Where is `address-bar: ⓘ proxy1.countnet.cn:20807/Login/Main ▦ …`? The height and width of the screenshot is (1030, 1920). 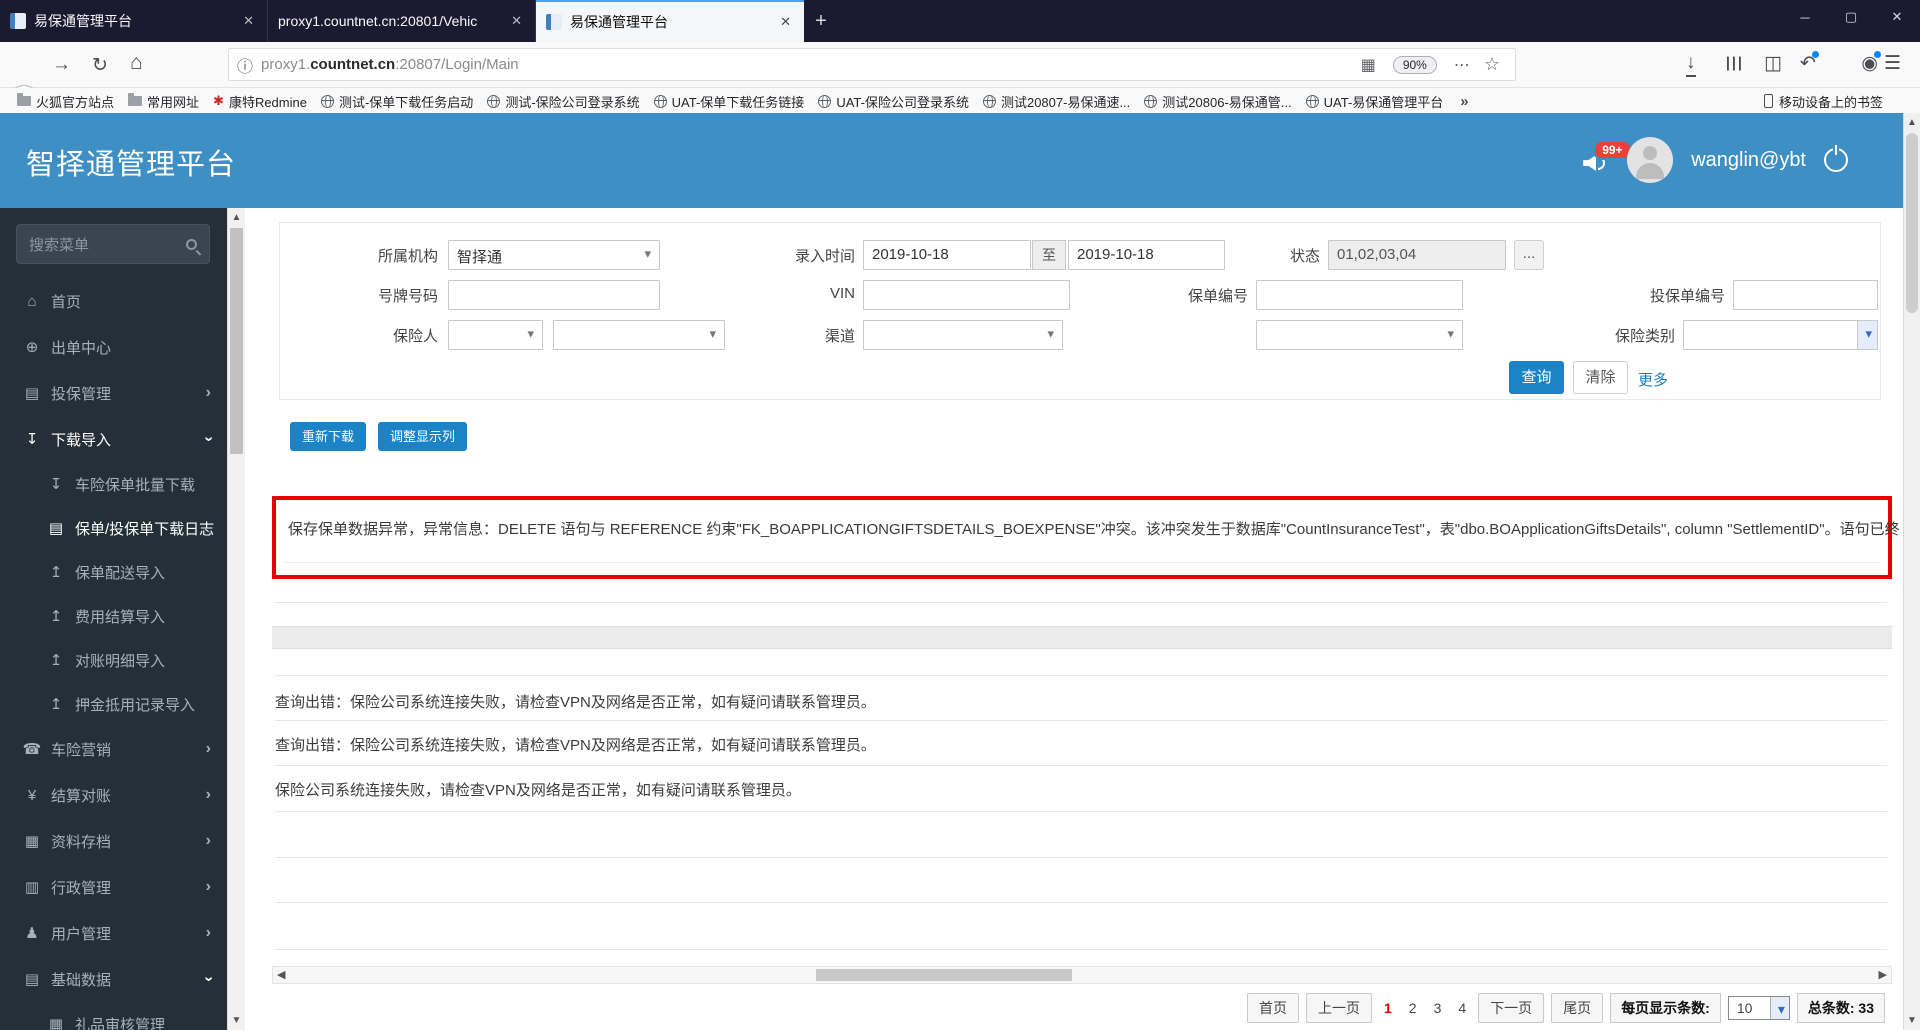 address-bar: ⓘ proxy1.countnet.cn:20807/Login/Main ▦ … is located at coordinates (872, 64).